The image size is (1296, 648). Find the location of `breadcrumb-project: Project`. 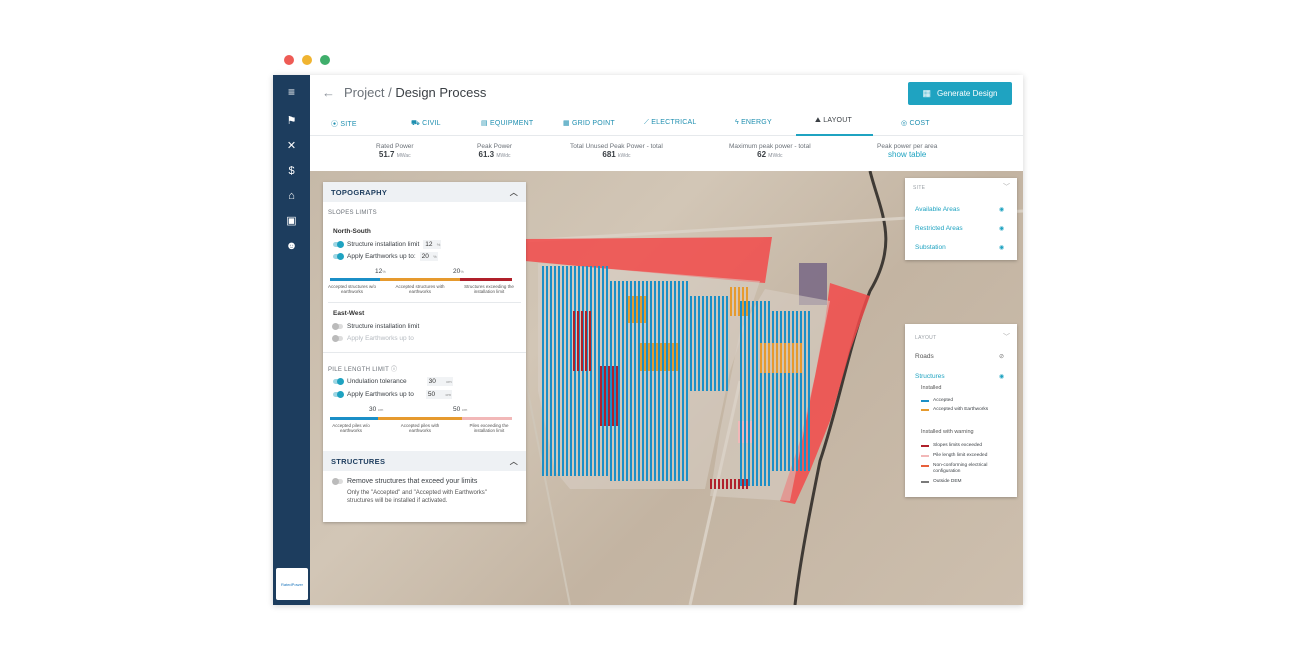

breadcrumb-project: Project is located at coordinates (364, 92).